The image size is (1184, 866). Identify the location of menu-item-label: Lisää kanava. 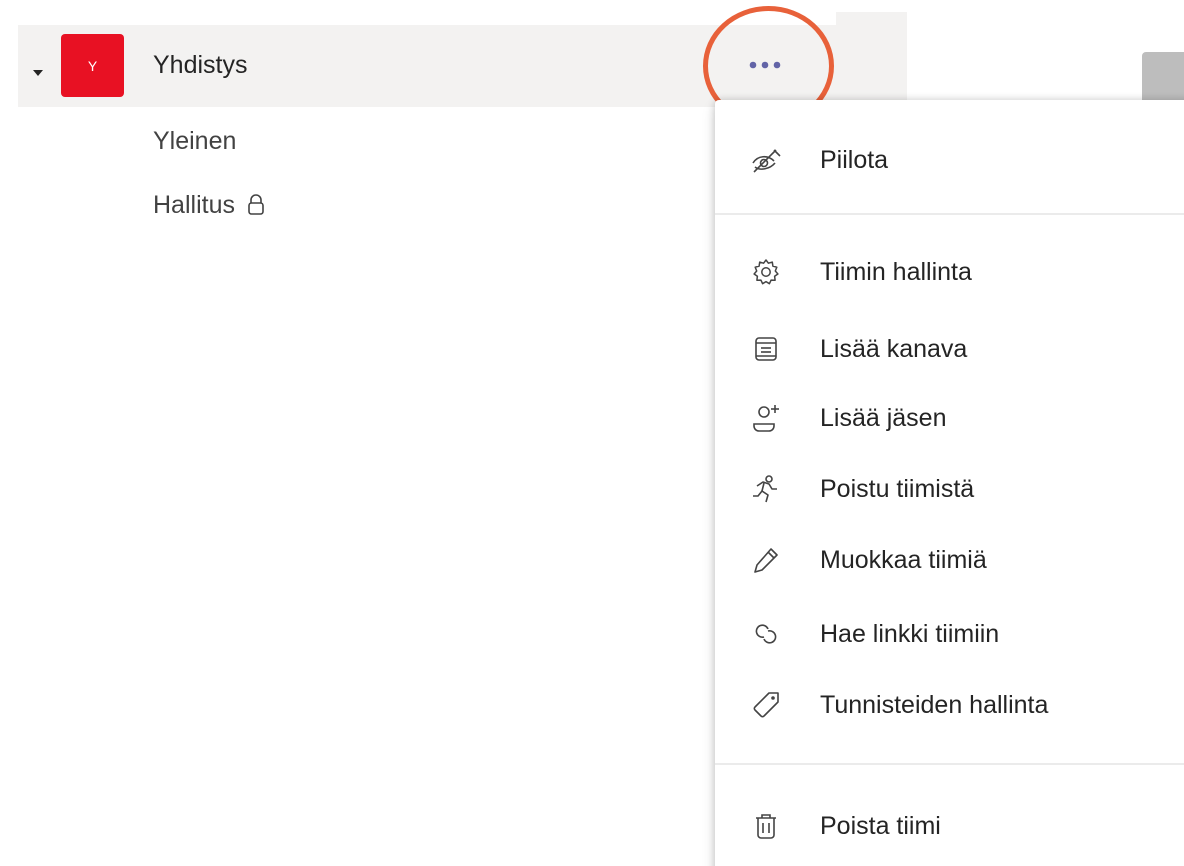
(894, 349).